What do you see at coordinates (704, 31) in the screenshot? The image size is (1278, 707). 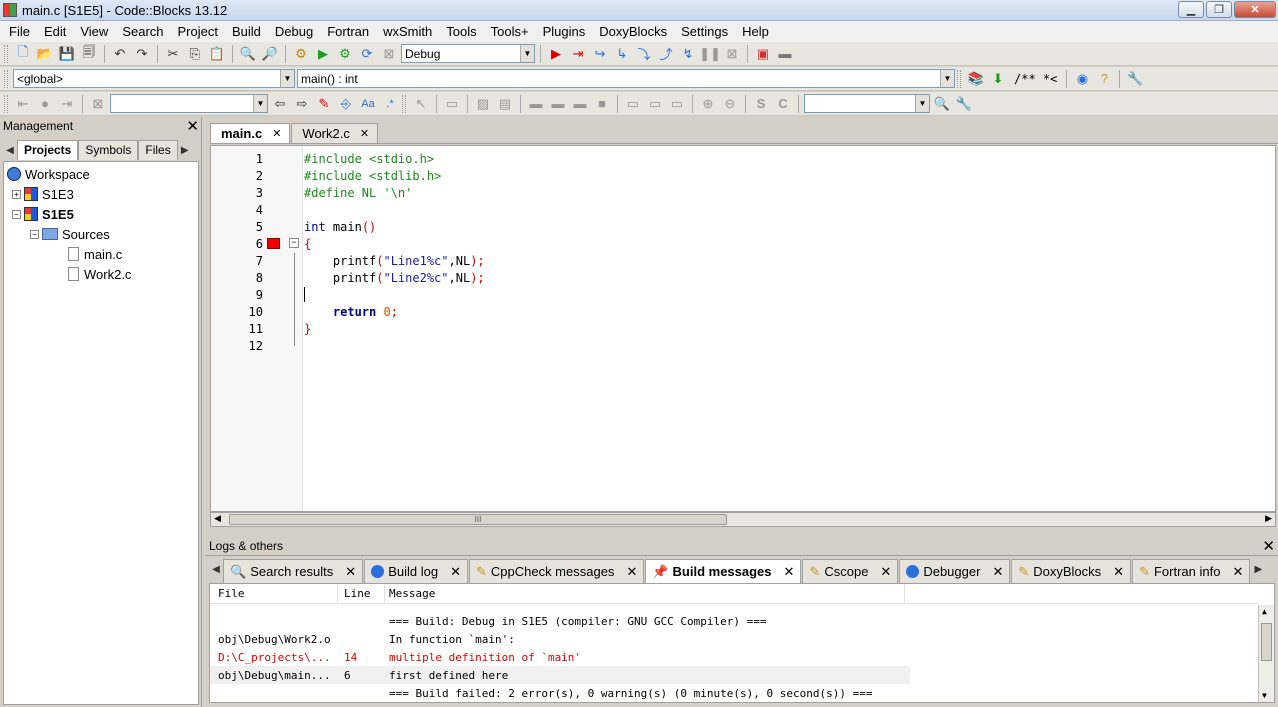 I see `menu-settings: Settings` at bounding box center [704, 31].